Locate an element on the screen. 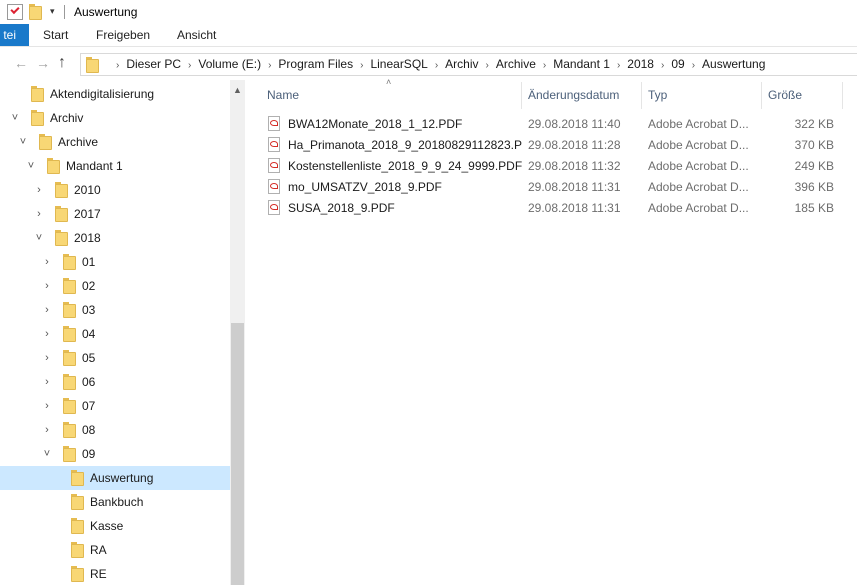 The width and height of the screenshot is (857, 585). tree-item-ra: RA is located at coordinates (115, 550).